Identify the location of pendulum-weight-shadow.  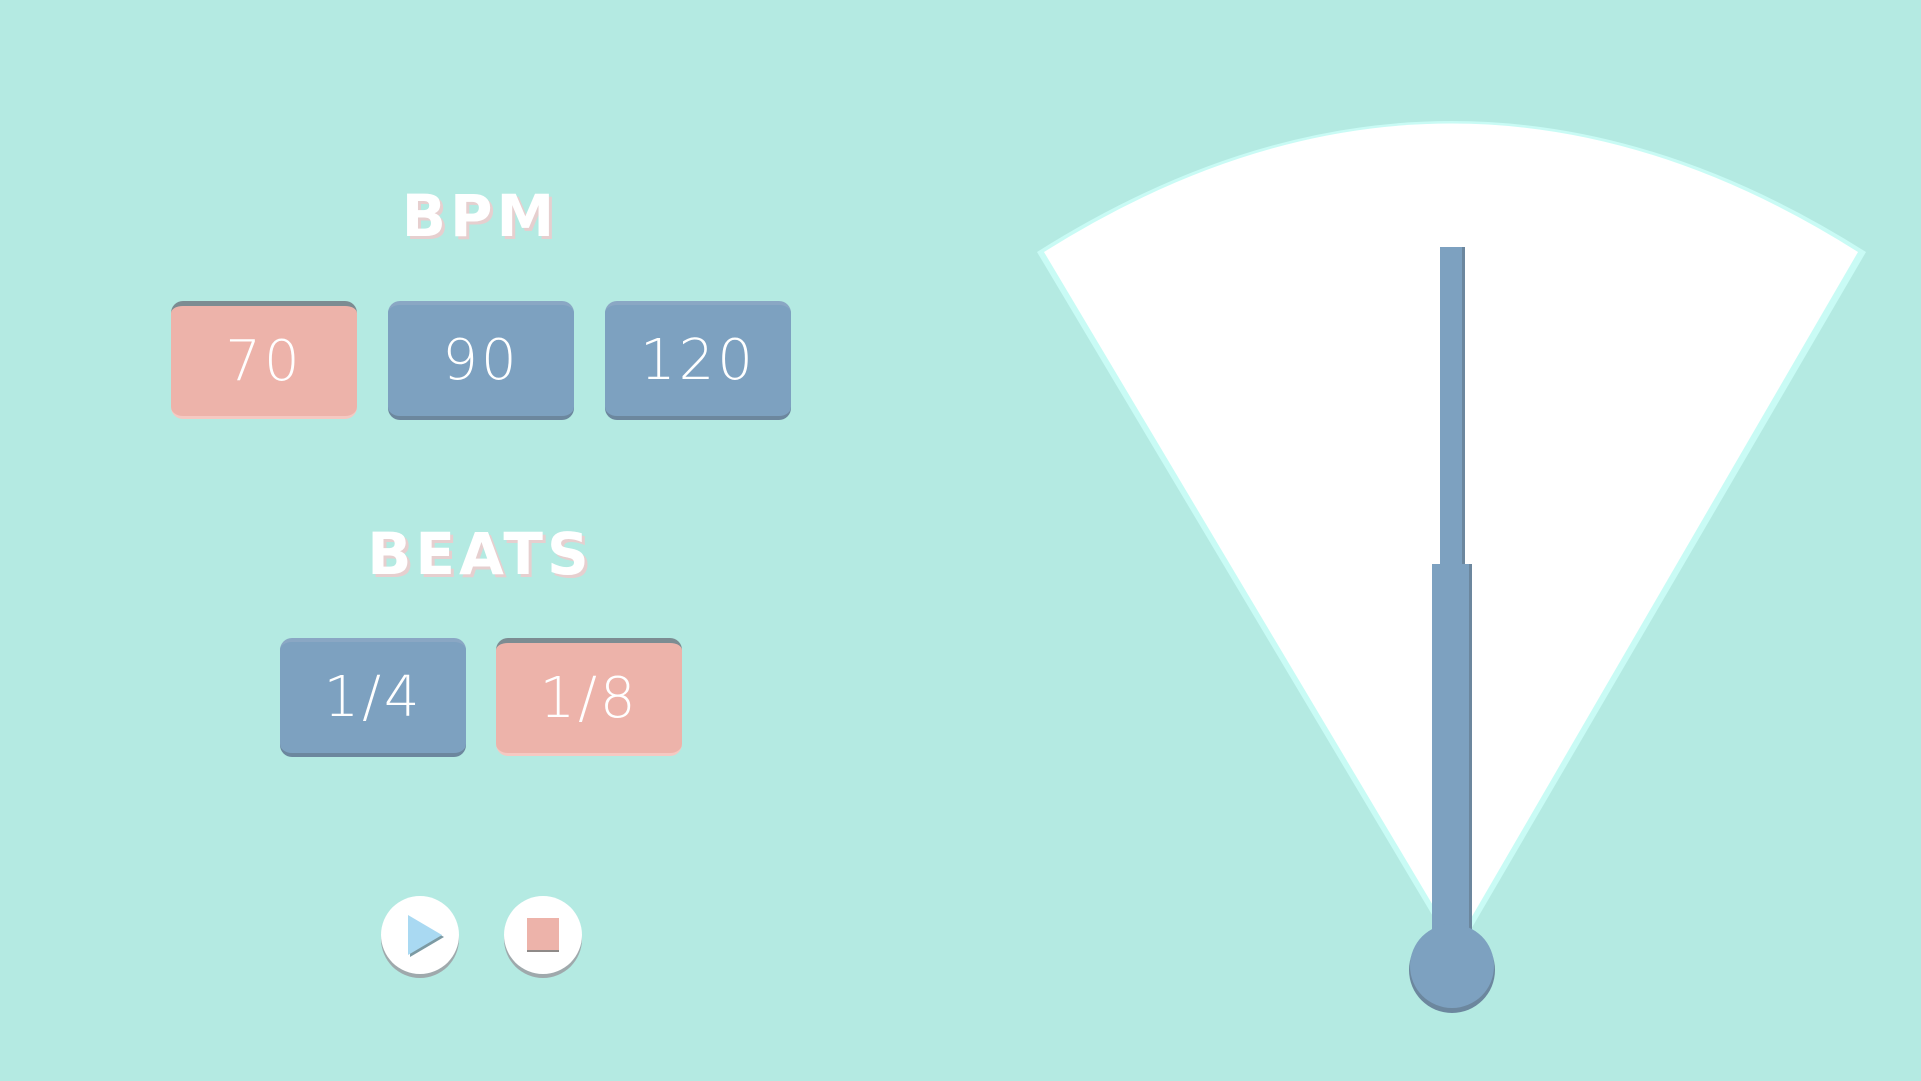
(1470, 754).